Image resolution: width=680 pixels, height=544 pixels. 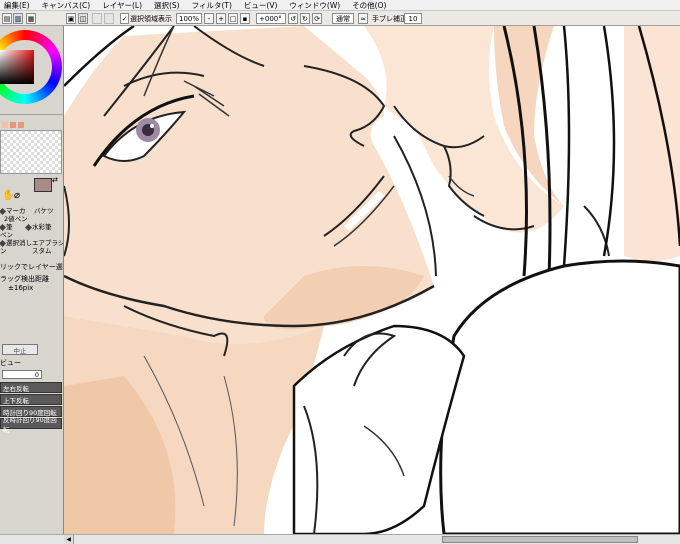 What do you see at coordinates (10, 363) in the screenshot?
I see `preview-label: ビュー` at bounding box center [10, 363].